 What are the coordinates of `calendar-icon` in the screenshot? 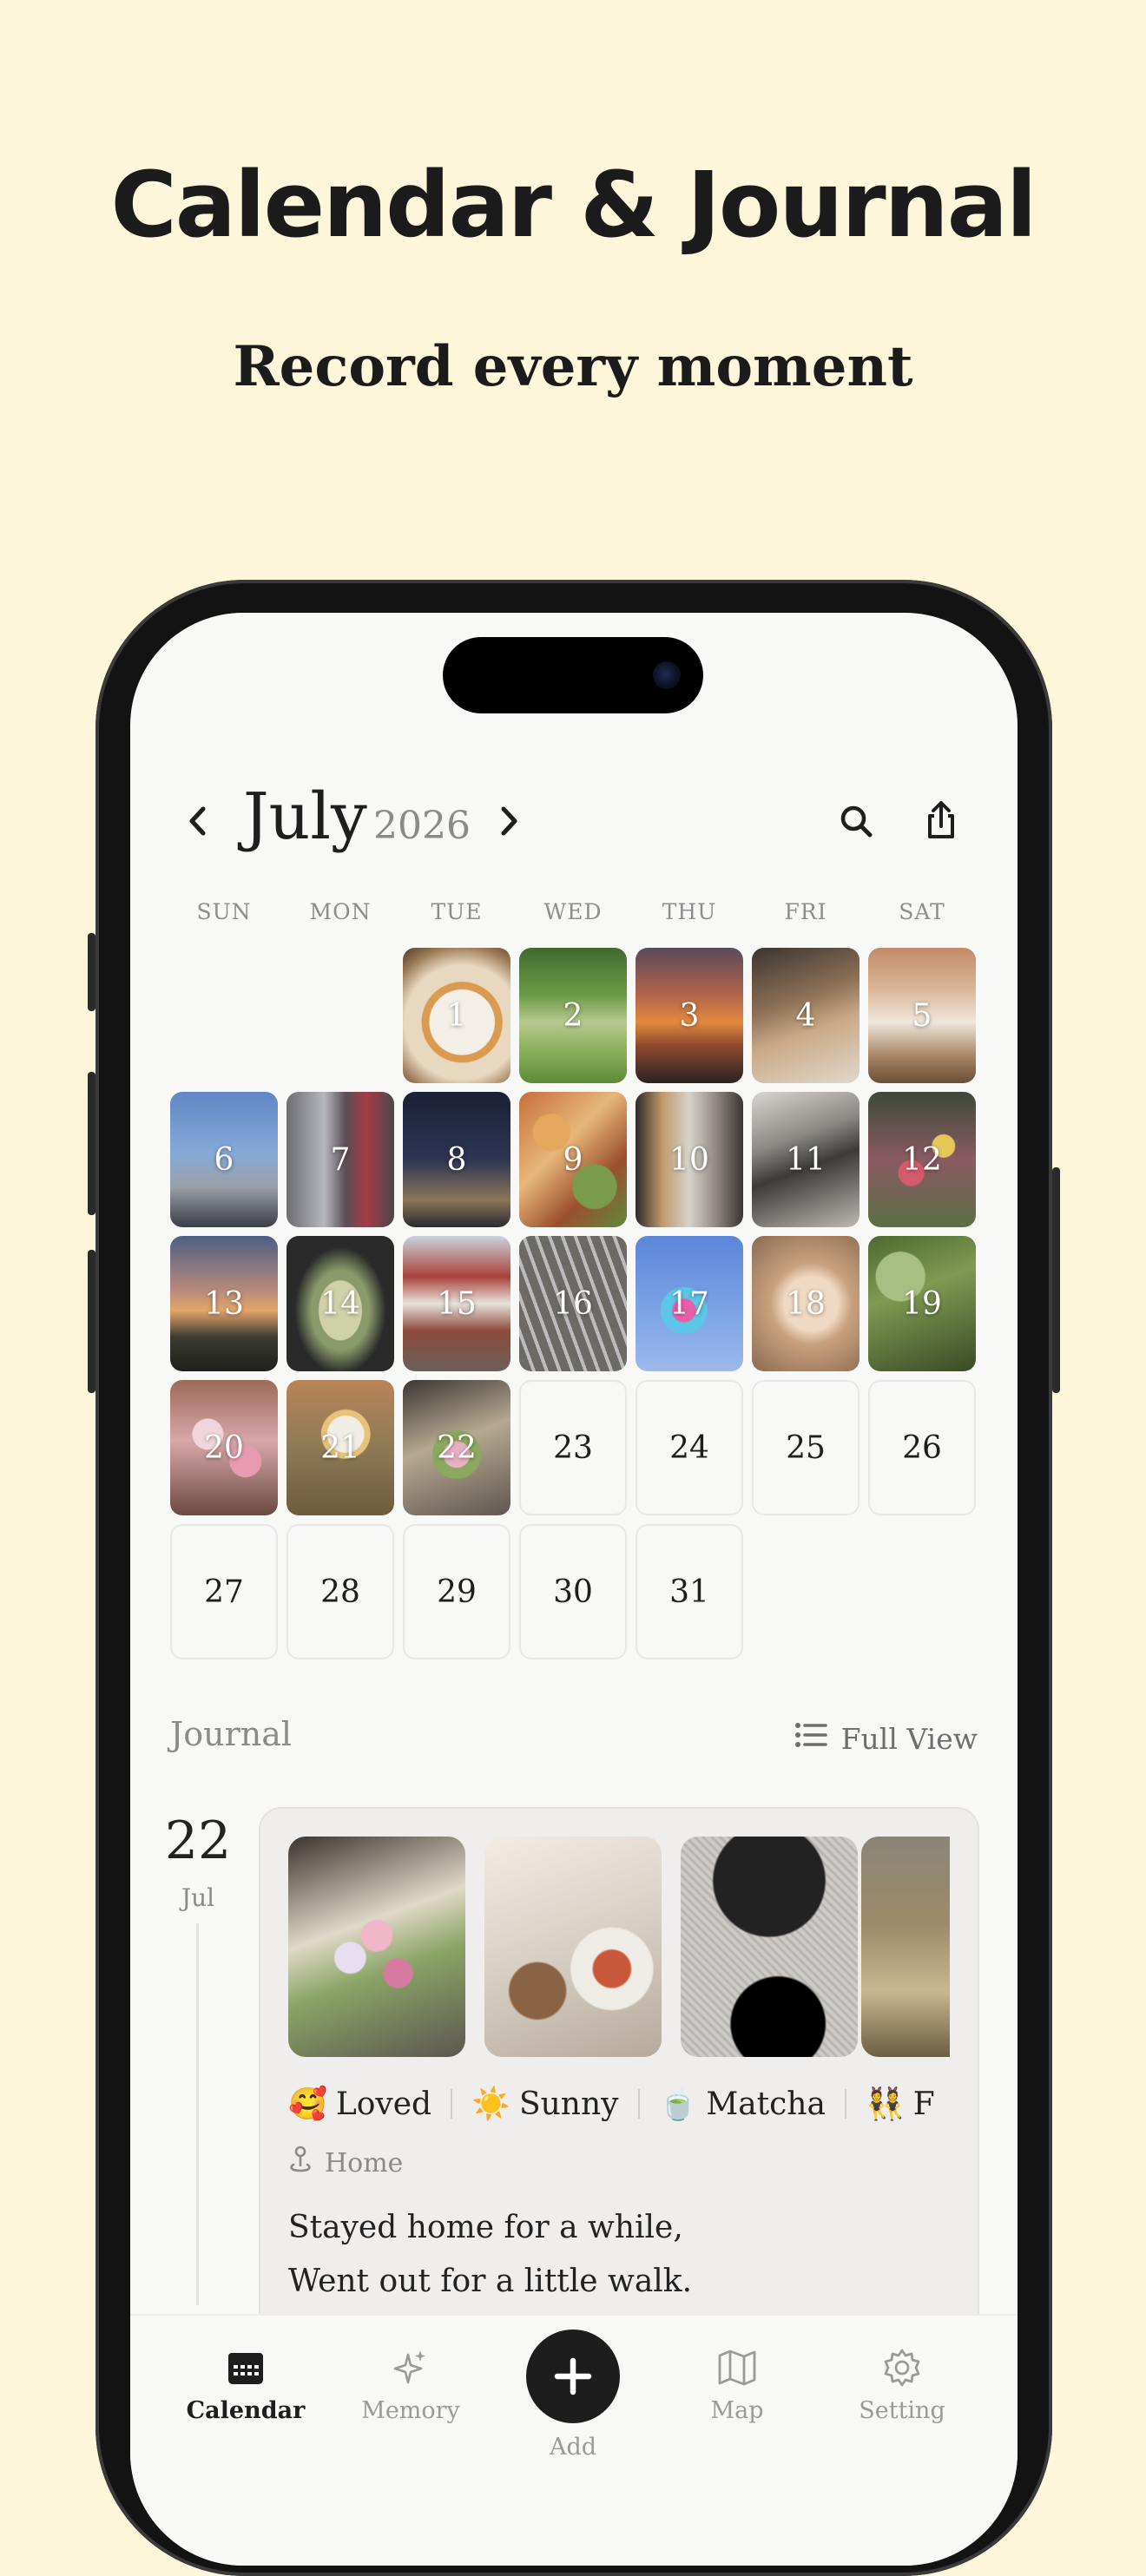 It's located at (245, 2368).